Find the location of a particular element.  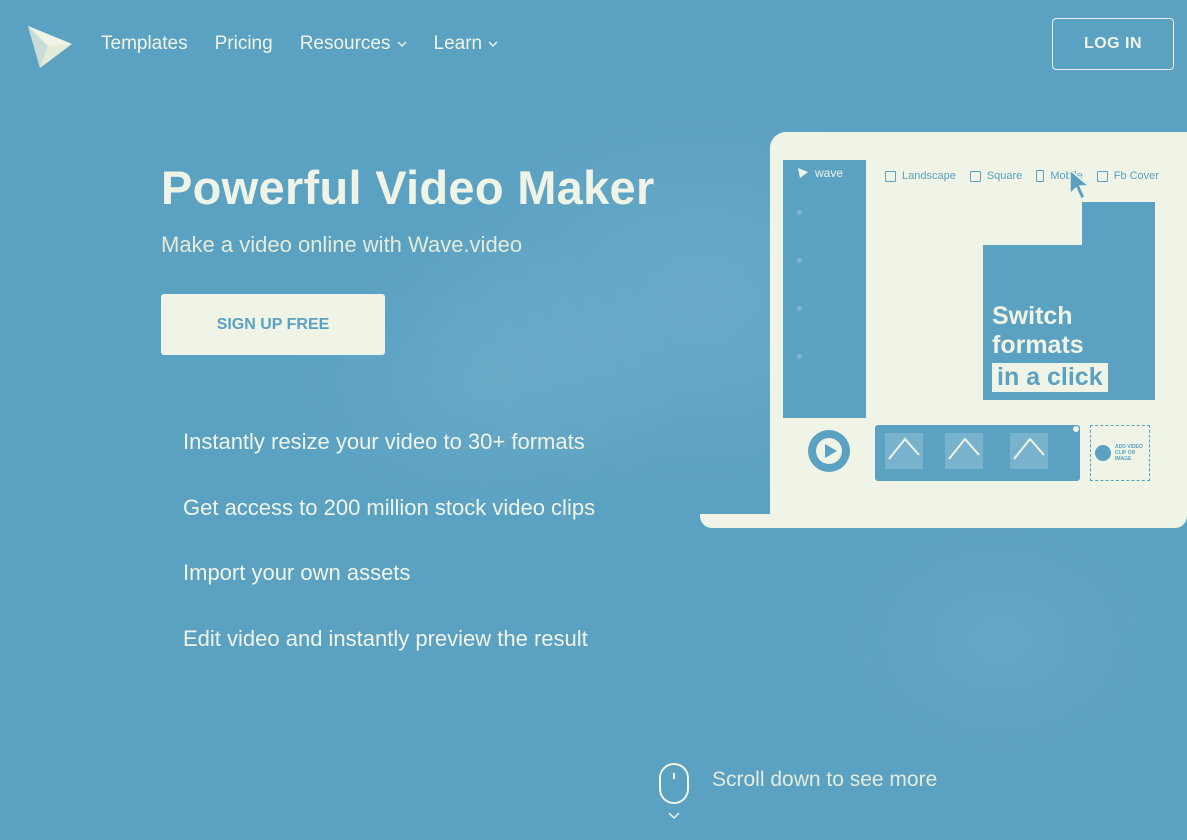

fb-cover-icon is located at coordinates (1102, 176).